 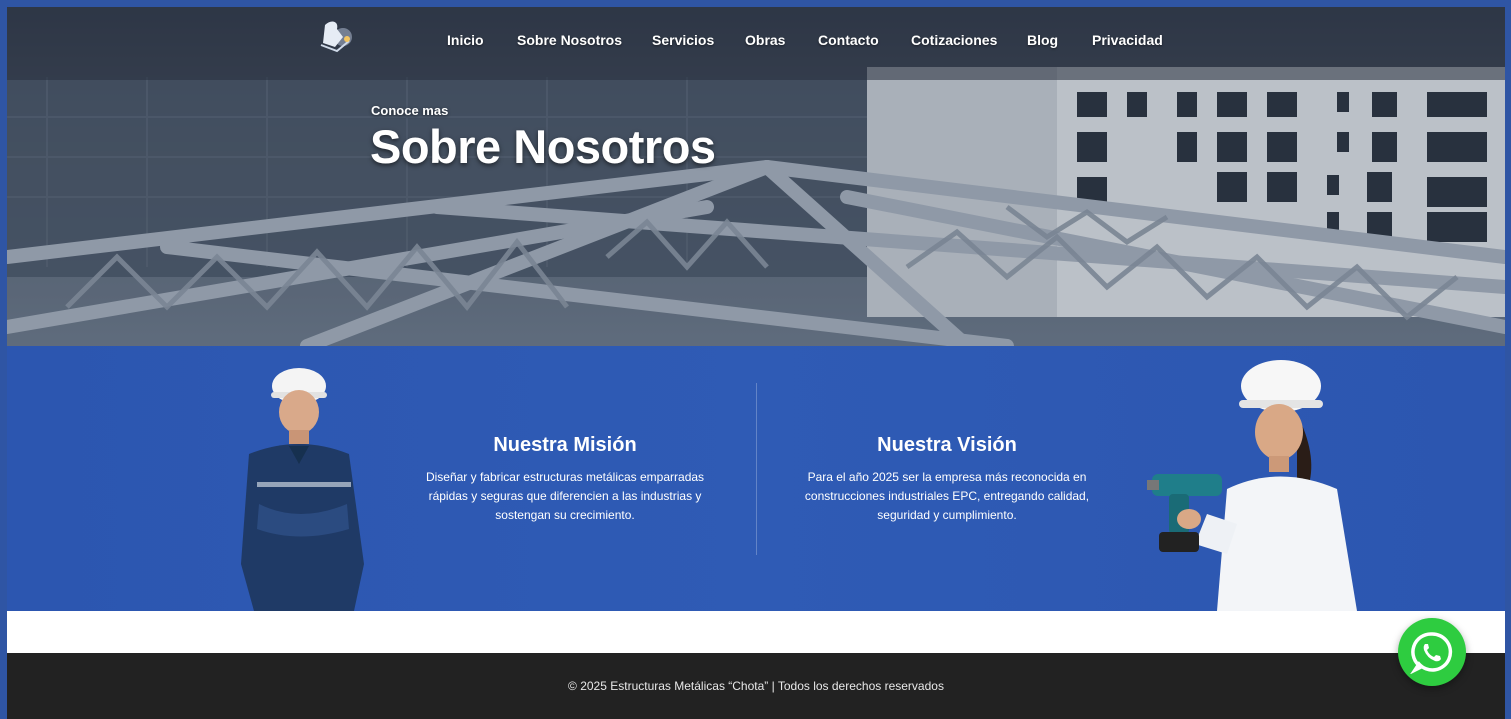 What do you see at coordinates (1127, 40) in the screenshot?
I see `nav-privacidad: Privacidad` at bounding box center [1127, 40].